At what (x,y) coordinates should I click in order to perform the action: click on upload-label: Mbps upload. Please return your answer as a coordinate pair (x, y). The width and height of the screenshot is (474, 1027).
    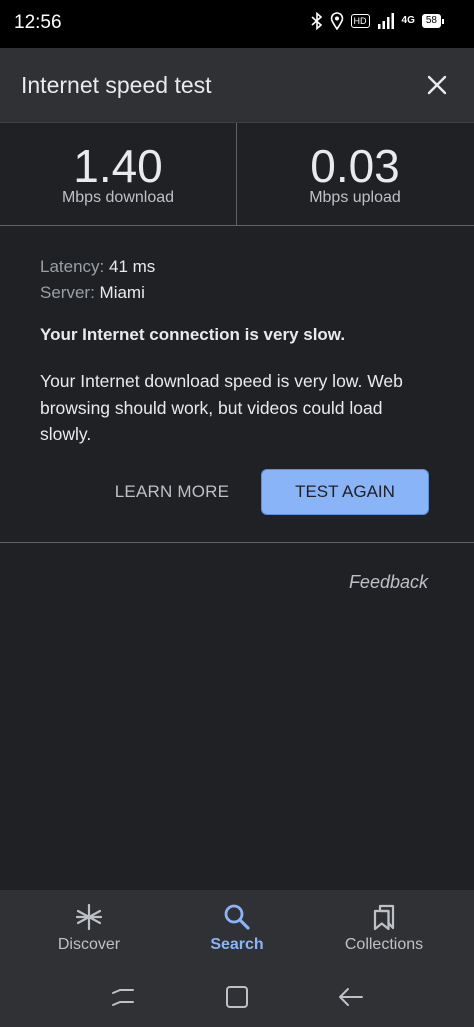
    Looking at the image, I should click on (355, 197).